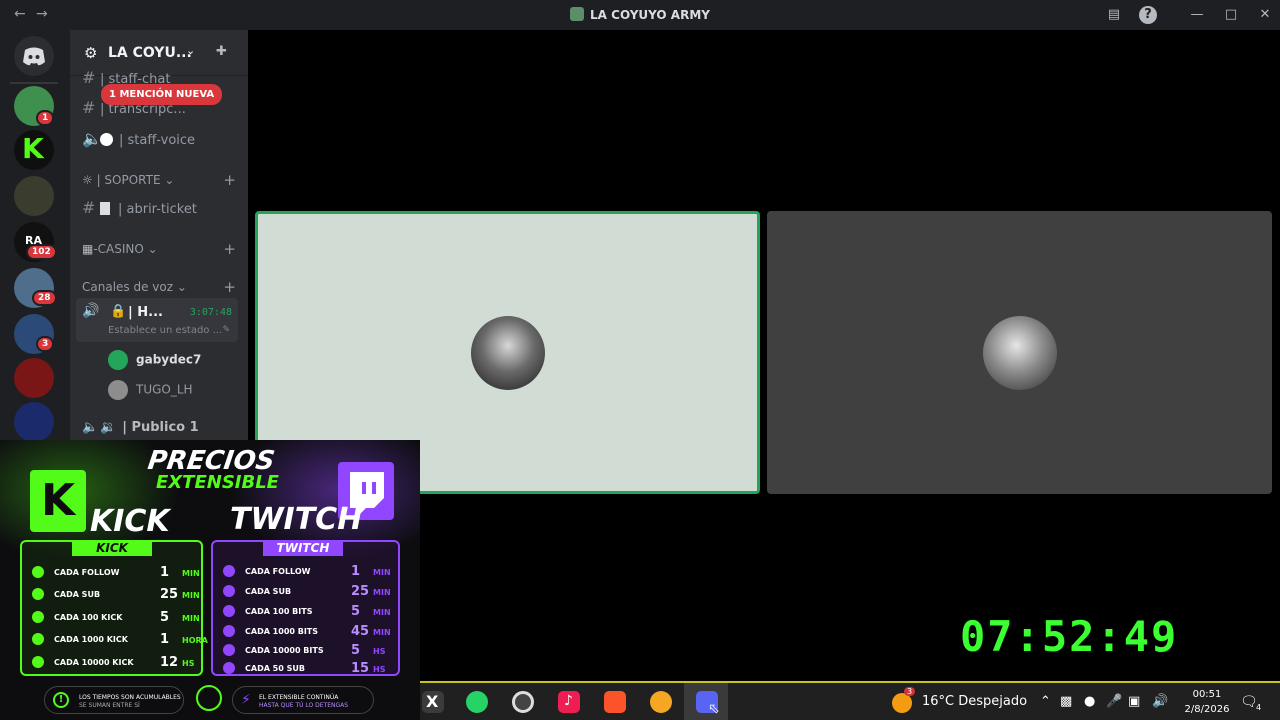  What do you see at coordinates (118, 311) in the screenshot?
I see `lock-icon: 🔒` at bounding box center [118, 311].